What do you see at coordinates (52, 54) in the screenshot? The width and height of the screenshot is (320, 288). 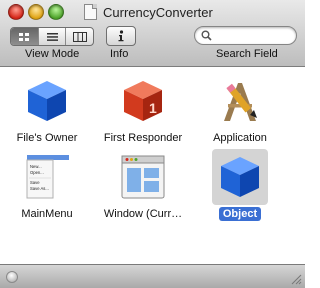 I see `view-mode-label: View Mode` at bounding box center [52, 54].